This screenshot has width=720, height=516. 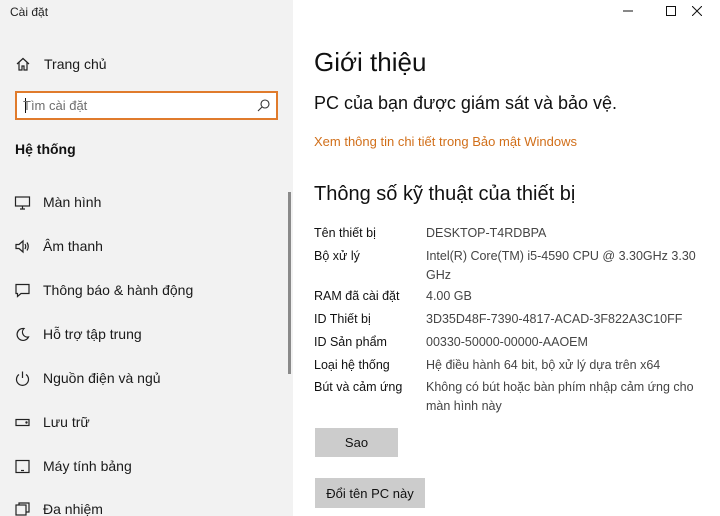 What do you see at coordinates (144, 466) in the screenshot?
I see `sidebar-item-tablet: Máy tính bảng` at bounding box center [144, 466].